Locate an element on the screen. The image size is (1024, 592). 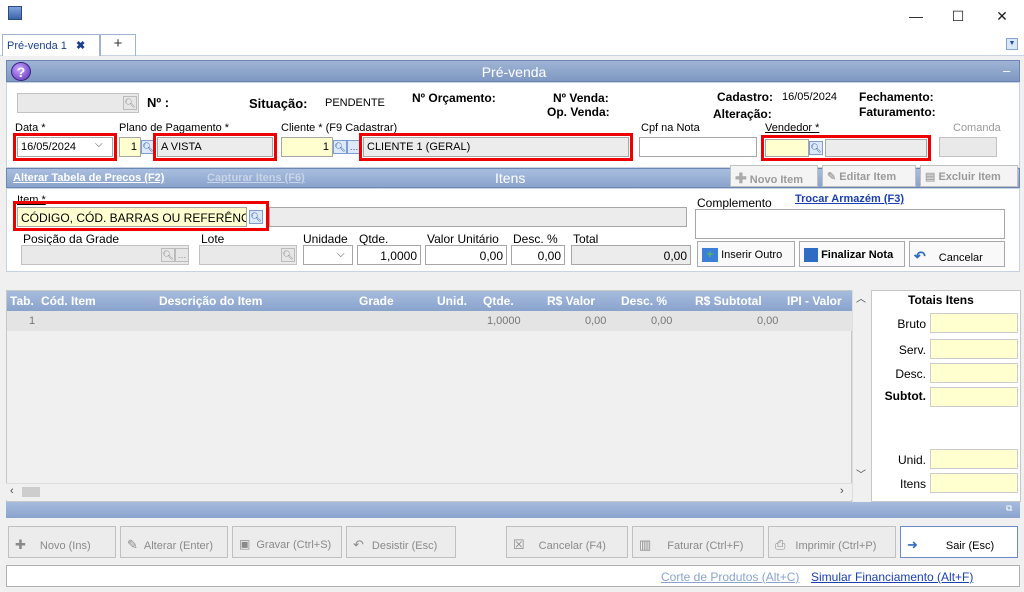
unidade-chevron-icon: ⌵ is located at coordinates (341, 254).